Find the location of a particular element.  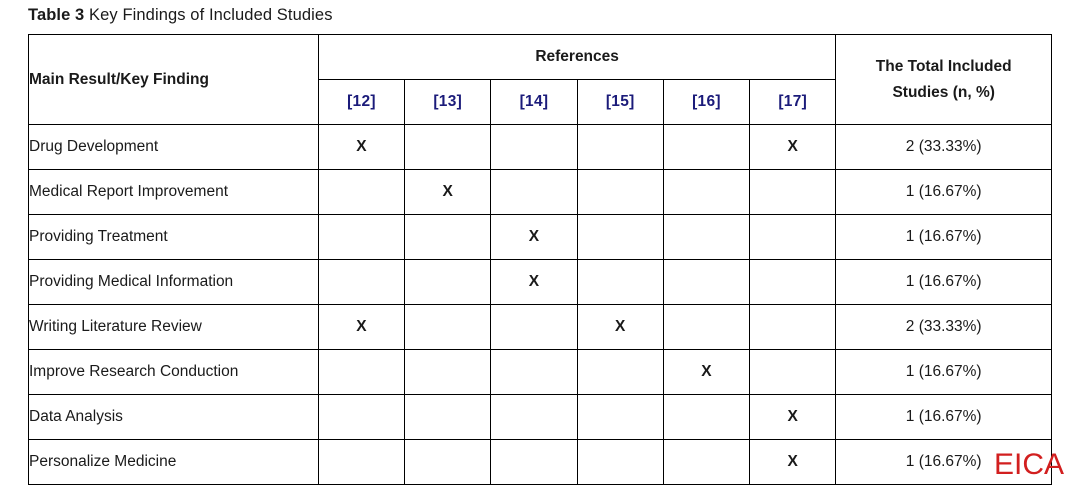

header-reference-15: [15] is located at coordinates (620, 102).